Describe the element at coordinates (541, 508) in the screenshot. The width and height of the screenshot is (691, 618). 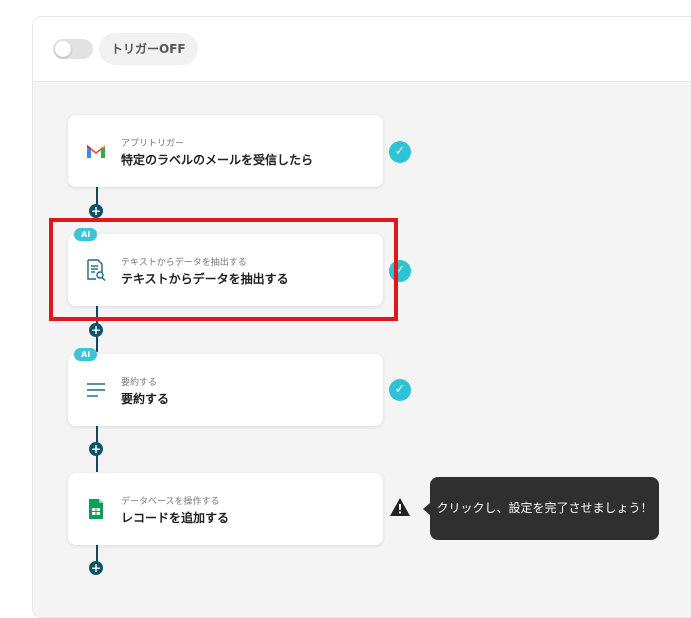
I see `setup-hint-tooltip: クリックし、設定を完了させましょう！` at that location.